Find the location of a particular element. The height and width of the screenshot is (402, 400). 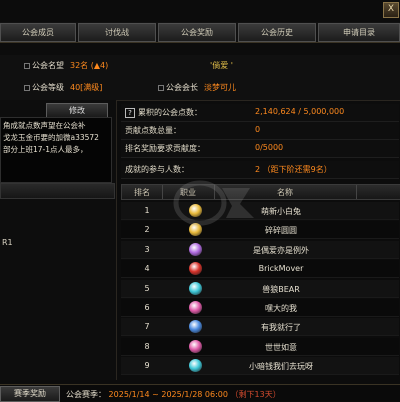

close-button: X is located at coordinates (391, 10).